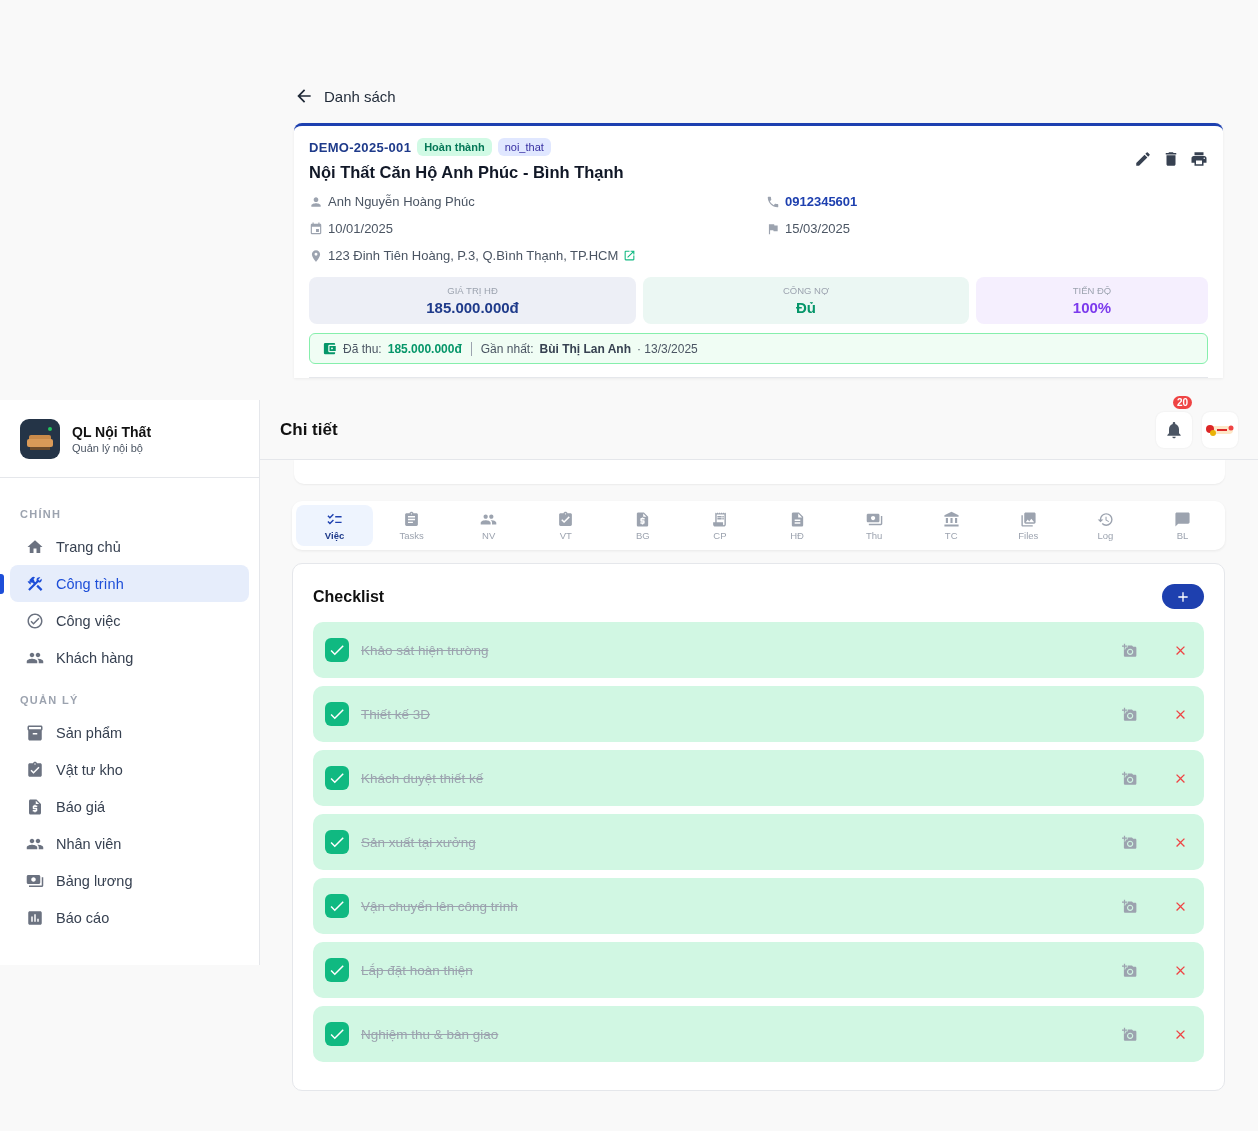  I want to click on stat-value: Đủ, so click(806, 307).